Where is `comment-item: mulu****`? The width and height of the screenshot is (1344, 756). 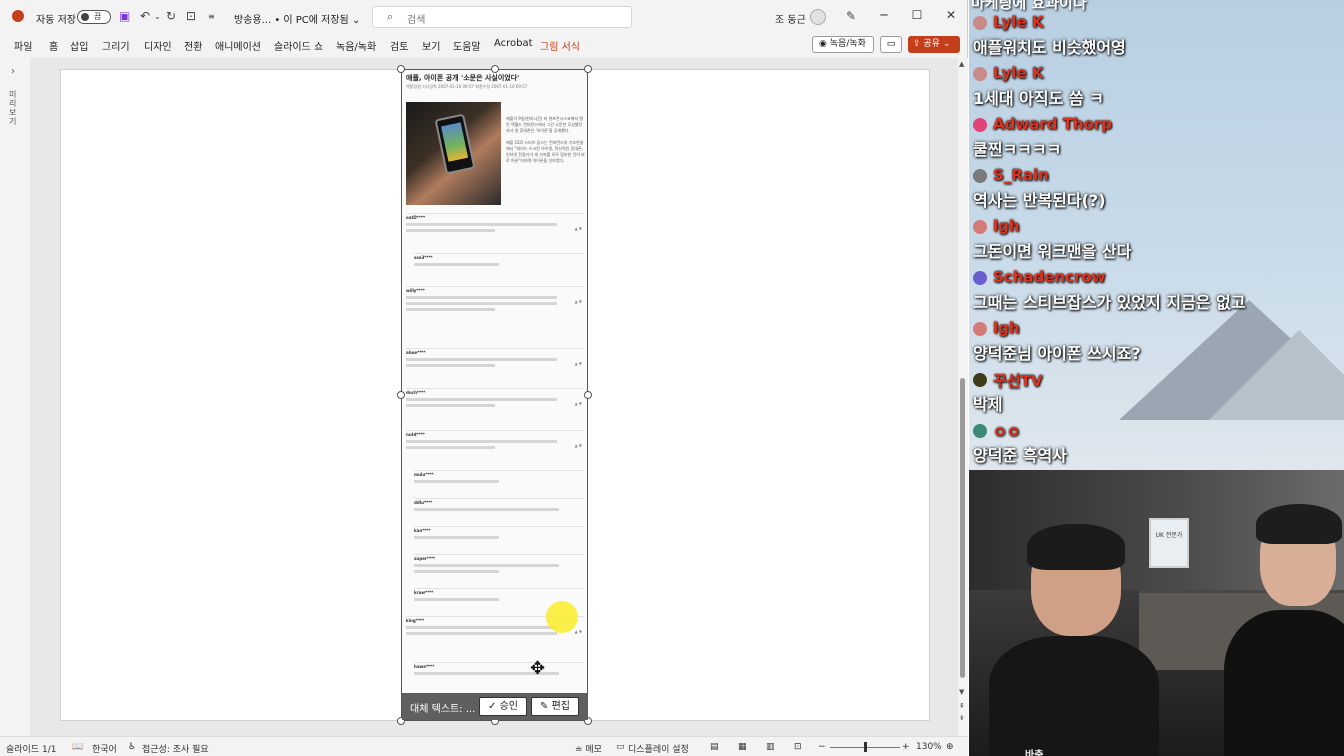
comment-item: mulu**** is located at coordinates (499, 476).